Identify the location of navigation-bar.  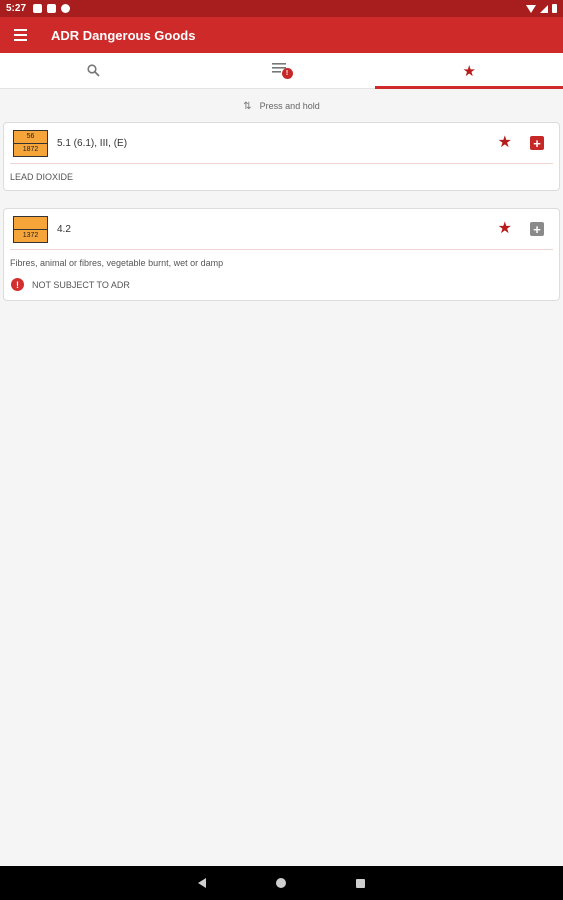
(281, 883).